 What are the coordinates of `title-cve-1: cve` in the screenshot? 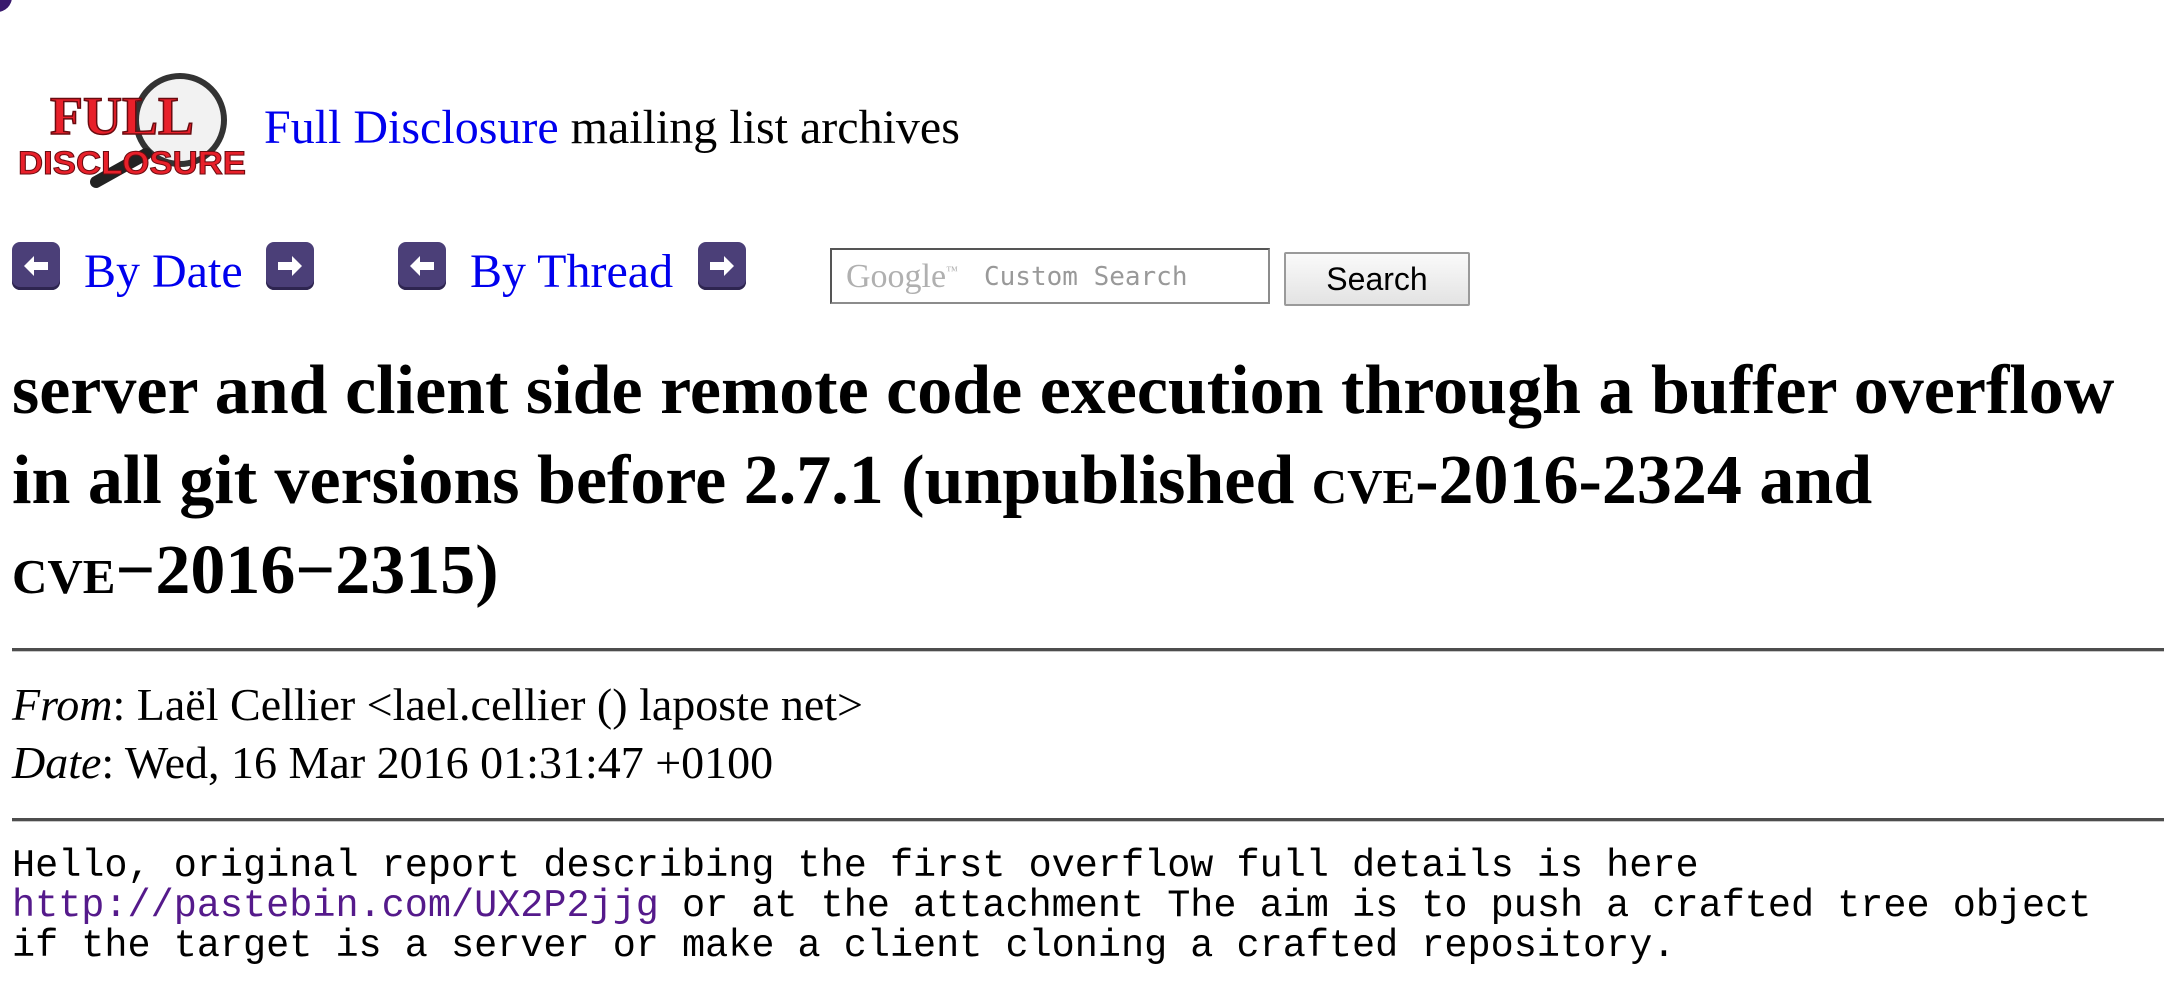 It's located at (1363, 480).